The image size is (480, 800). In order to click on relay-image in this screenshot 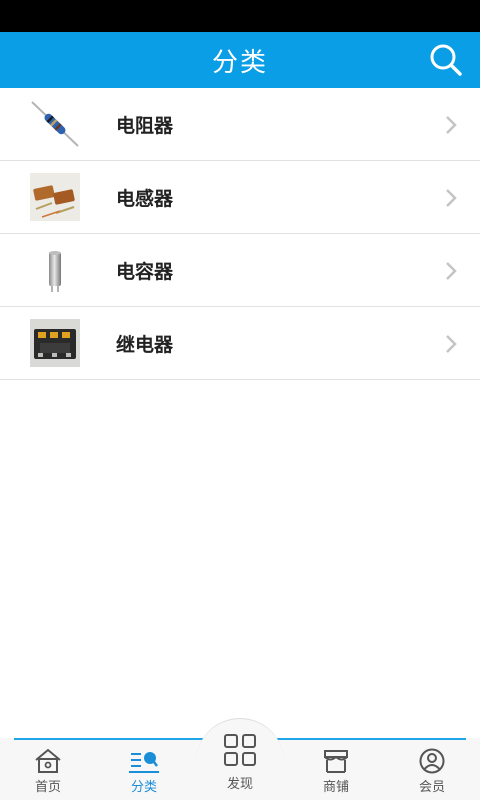, I will do `click(55, 343)`.